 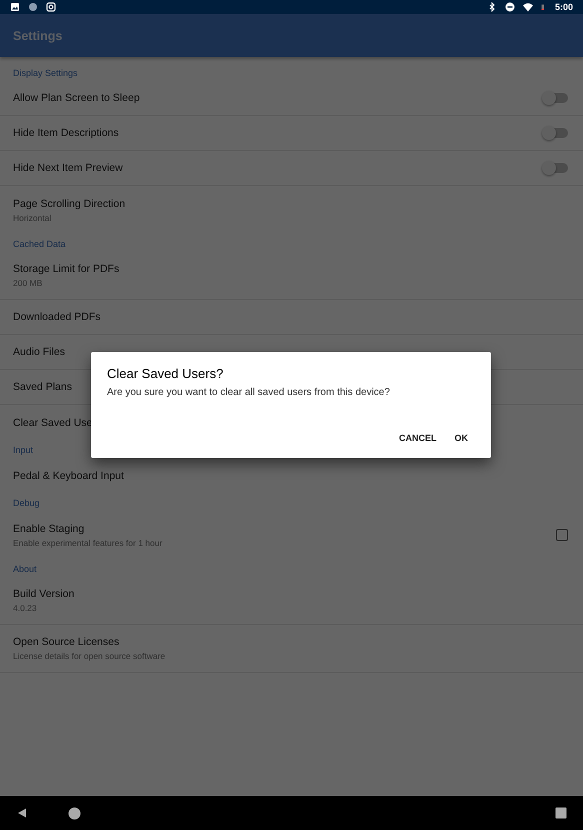 I want to click on setting-title: Allow Plan Screen to Sleep, so click(x=278, y=98).